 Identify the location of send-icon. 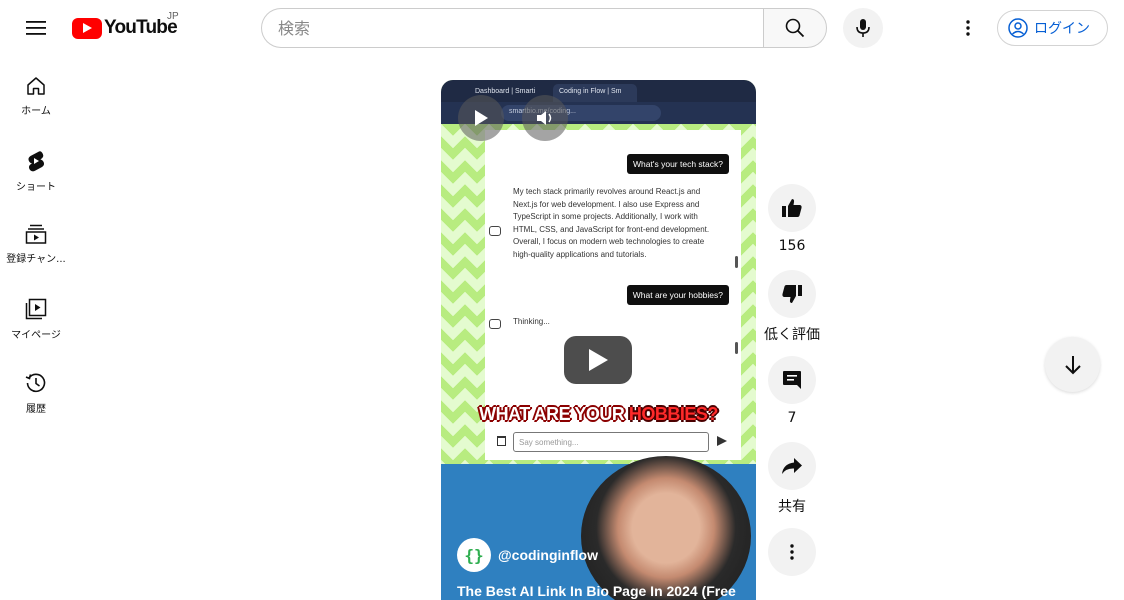
(722, 441).